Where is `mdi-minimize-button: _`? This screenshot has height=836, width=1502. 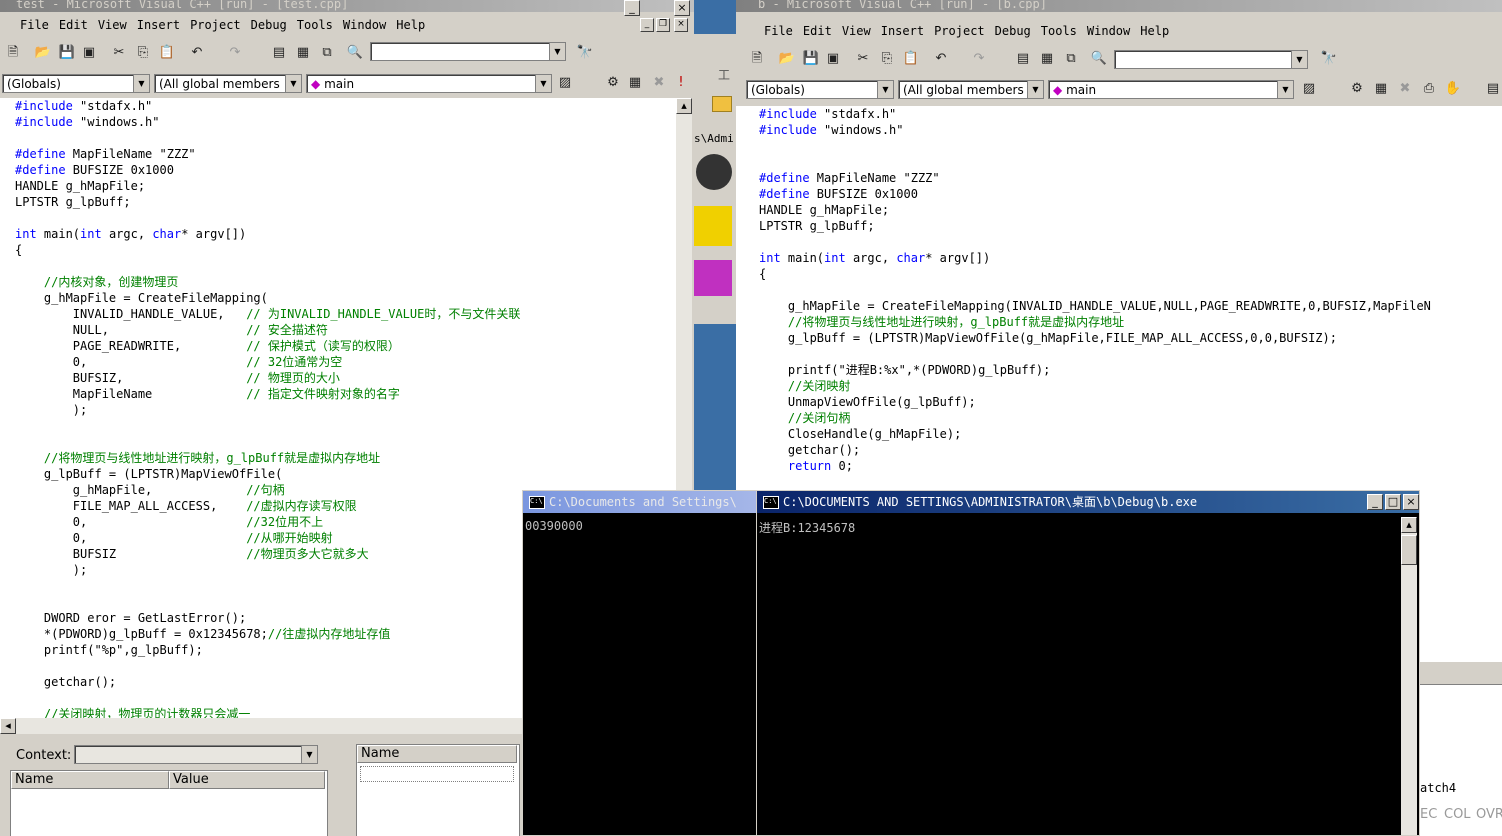
mdi-minimize-button: _ is located at coordinates (647, 25).